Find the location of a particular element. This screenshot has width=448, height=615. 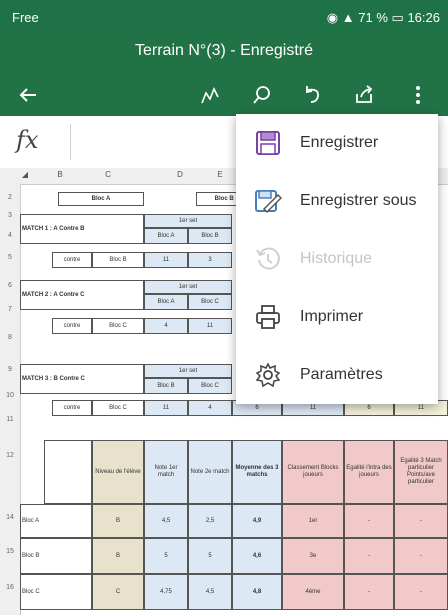

cell: 1er is located at coordinates (313, 521).